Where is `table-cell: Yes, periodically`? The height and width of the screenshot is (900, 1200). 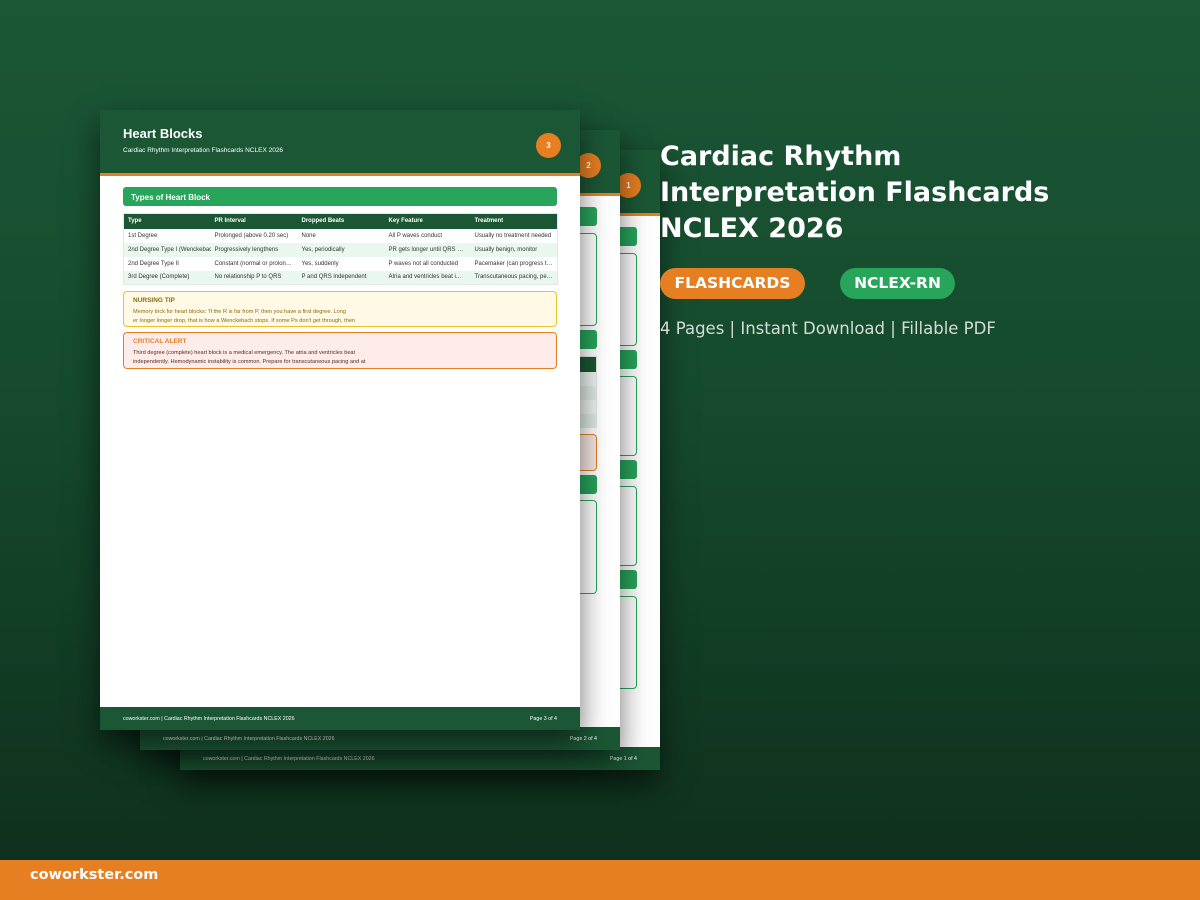
table-cell: Yes, periodically is located at coordinates (341, 249).